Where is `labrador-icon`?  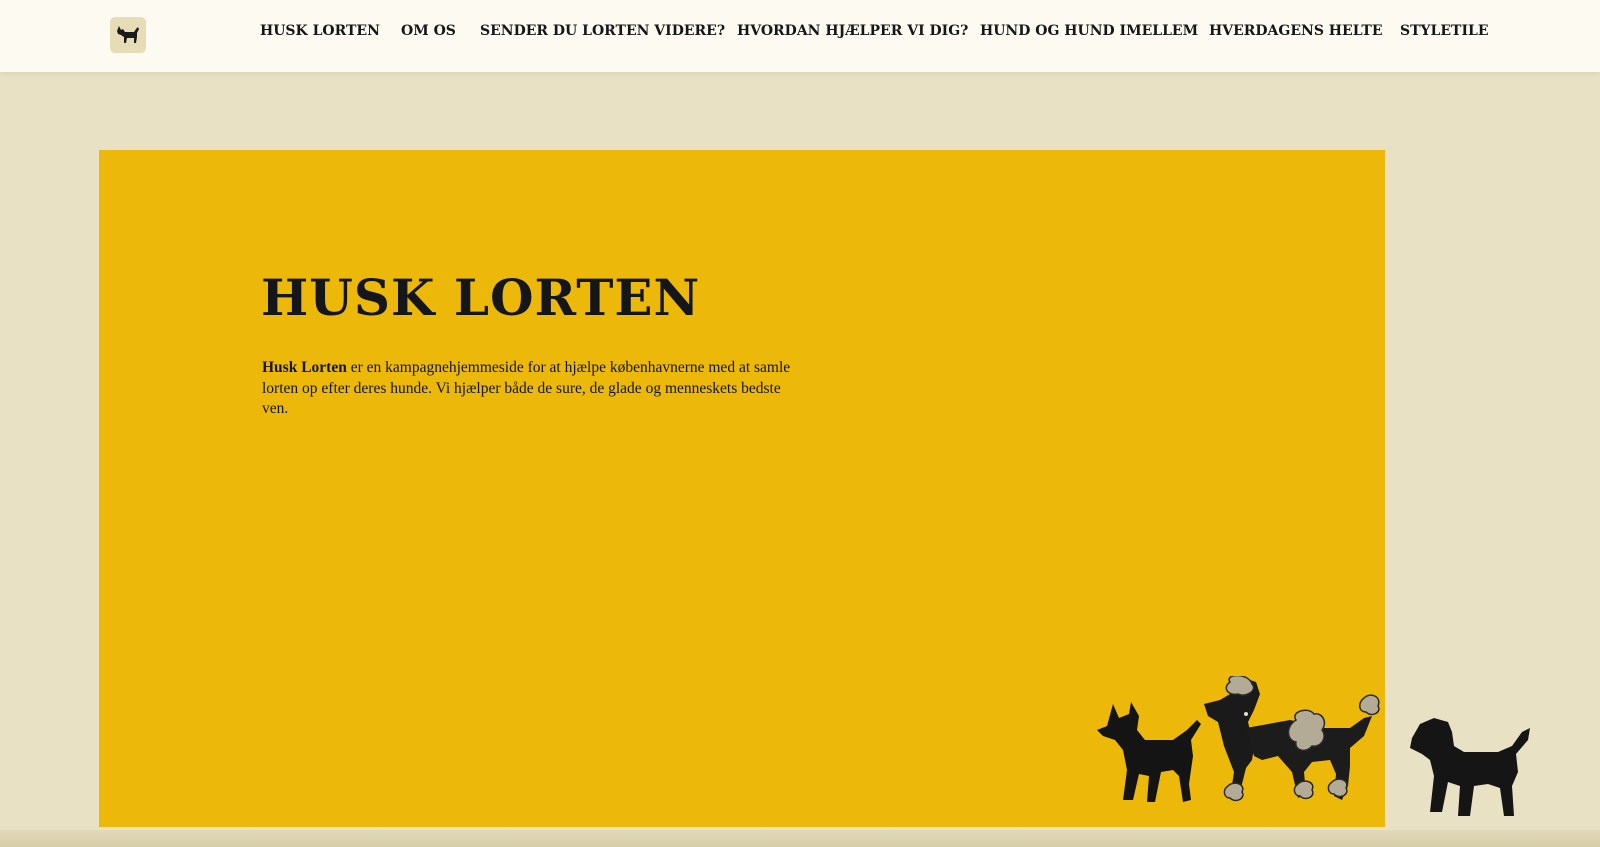
labrador-icon is located at coordinates (1470, 767).